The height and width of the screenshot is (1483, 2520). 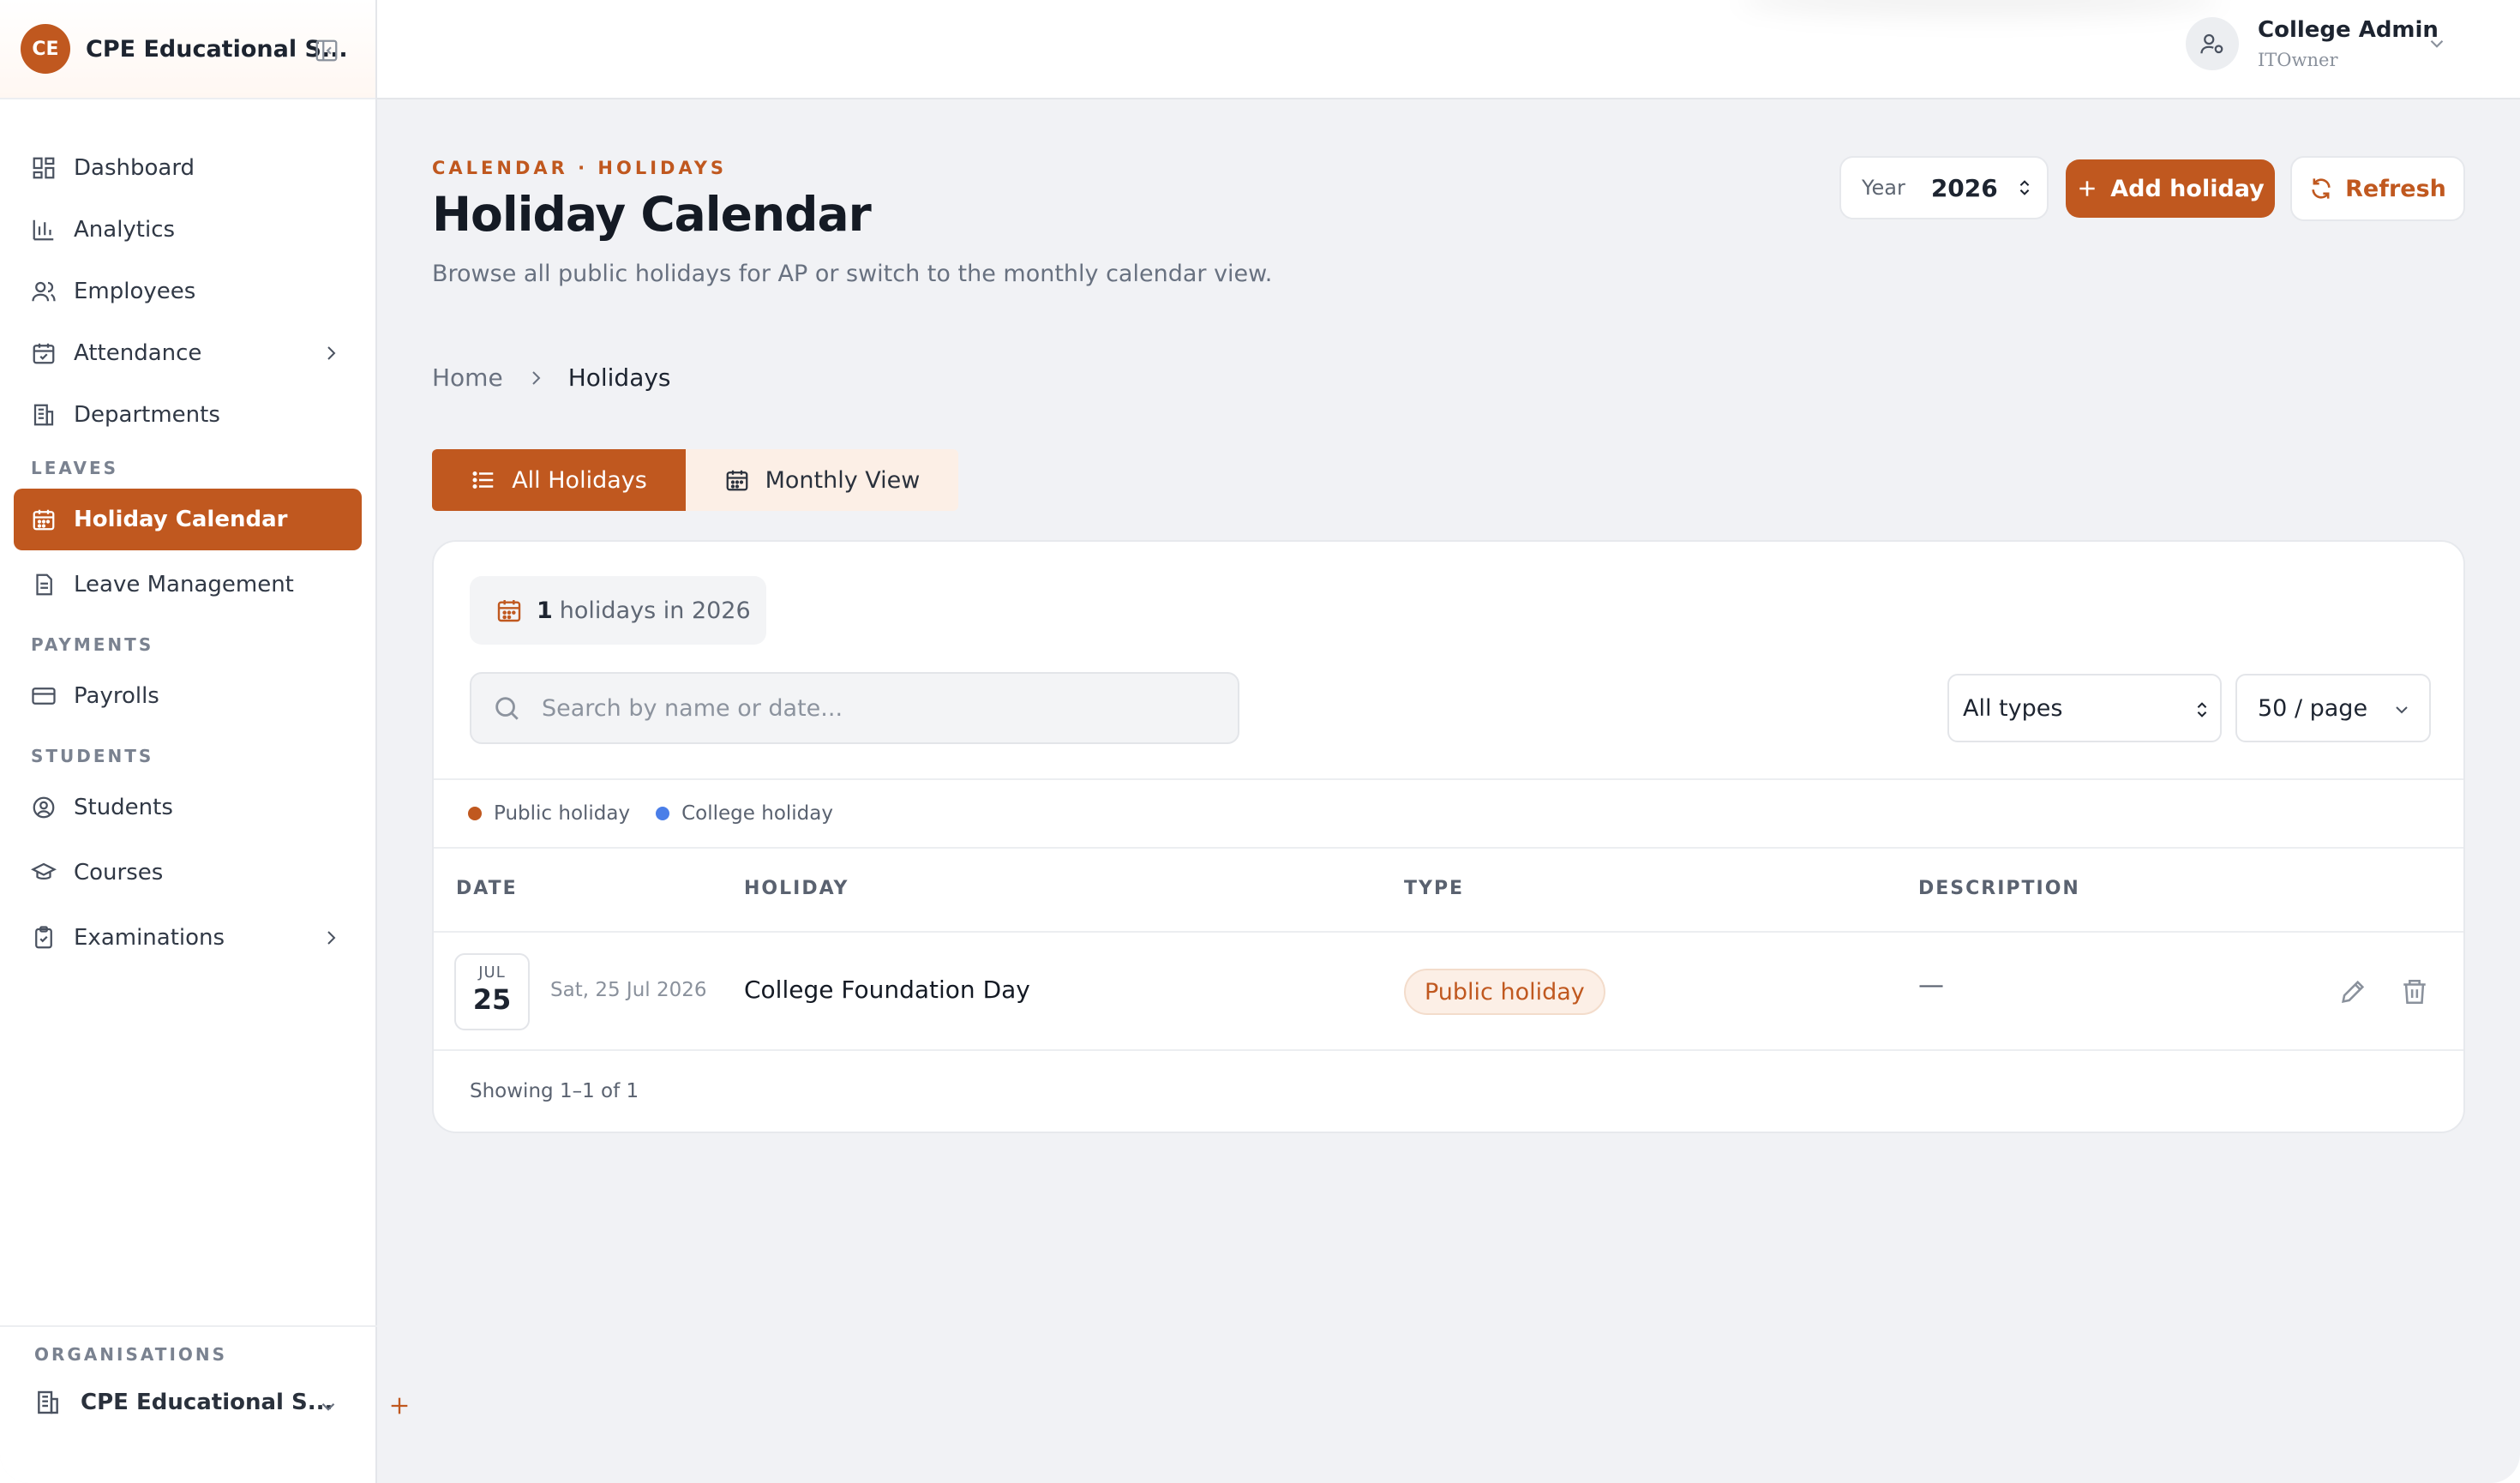 I want to click on org-avatar: CE, so click(x=45, y=49).